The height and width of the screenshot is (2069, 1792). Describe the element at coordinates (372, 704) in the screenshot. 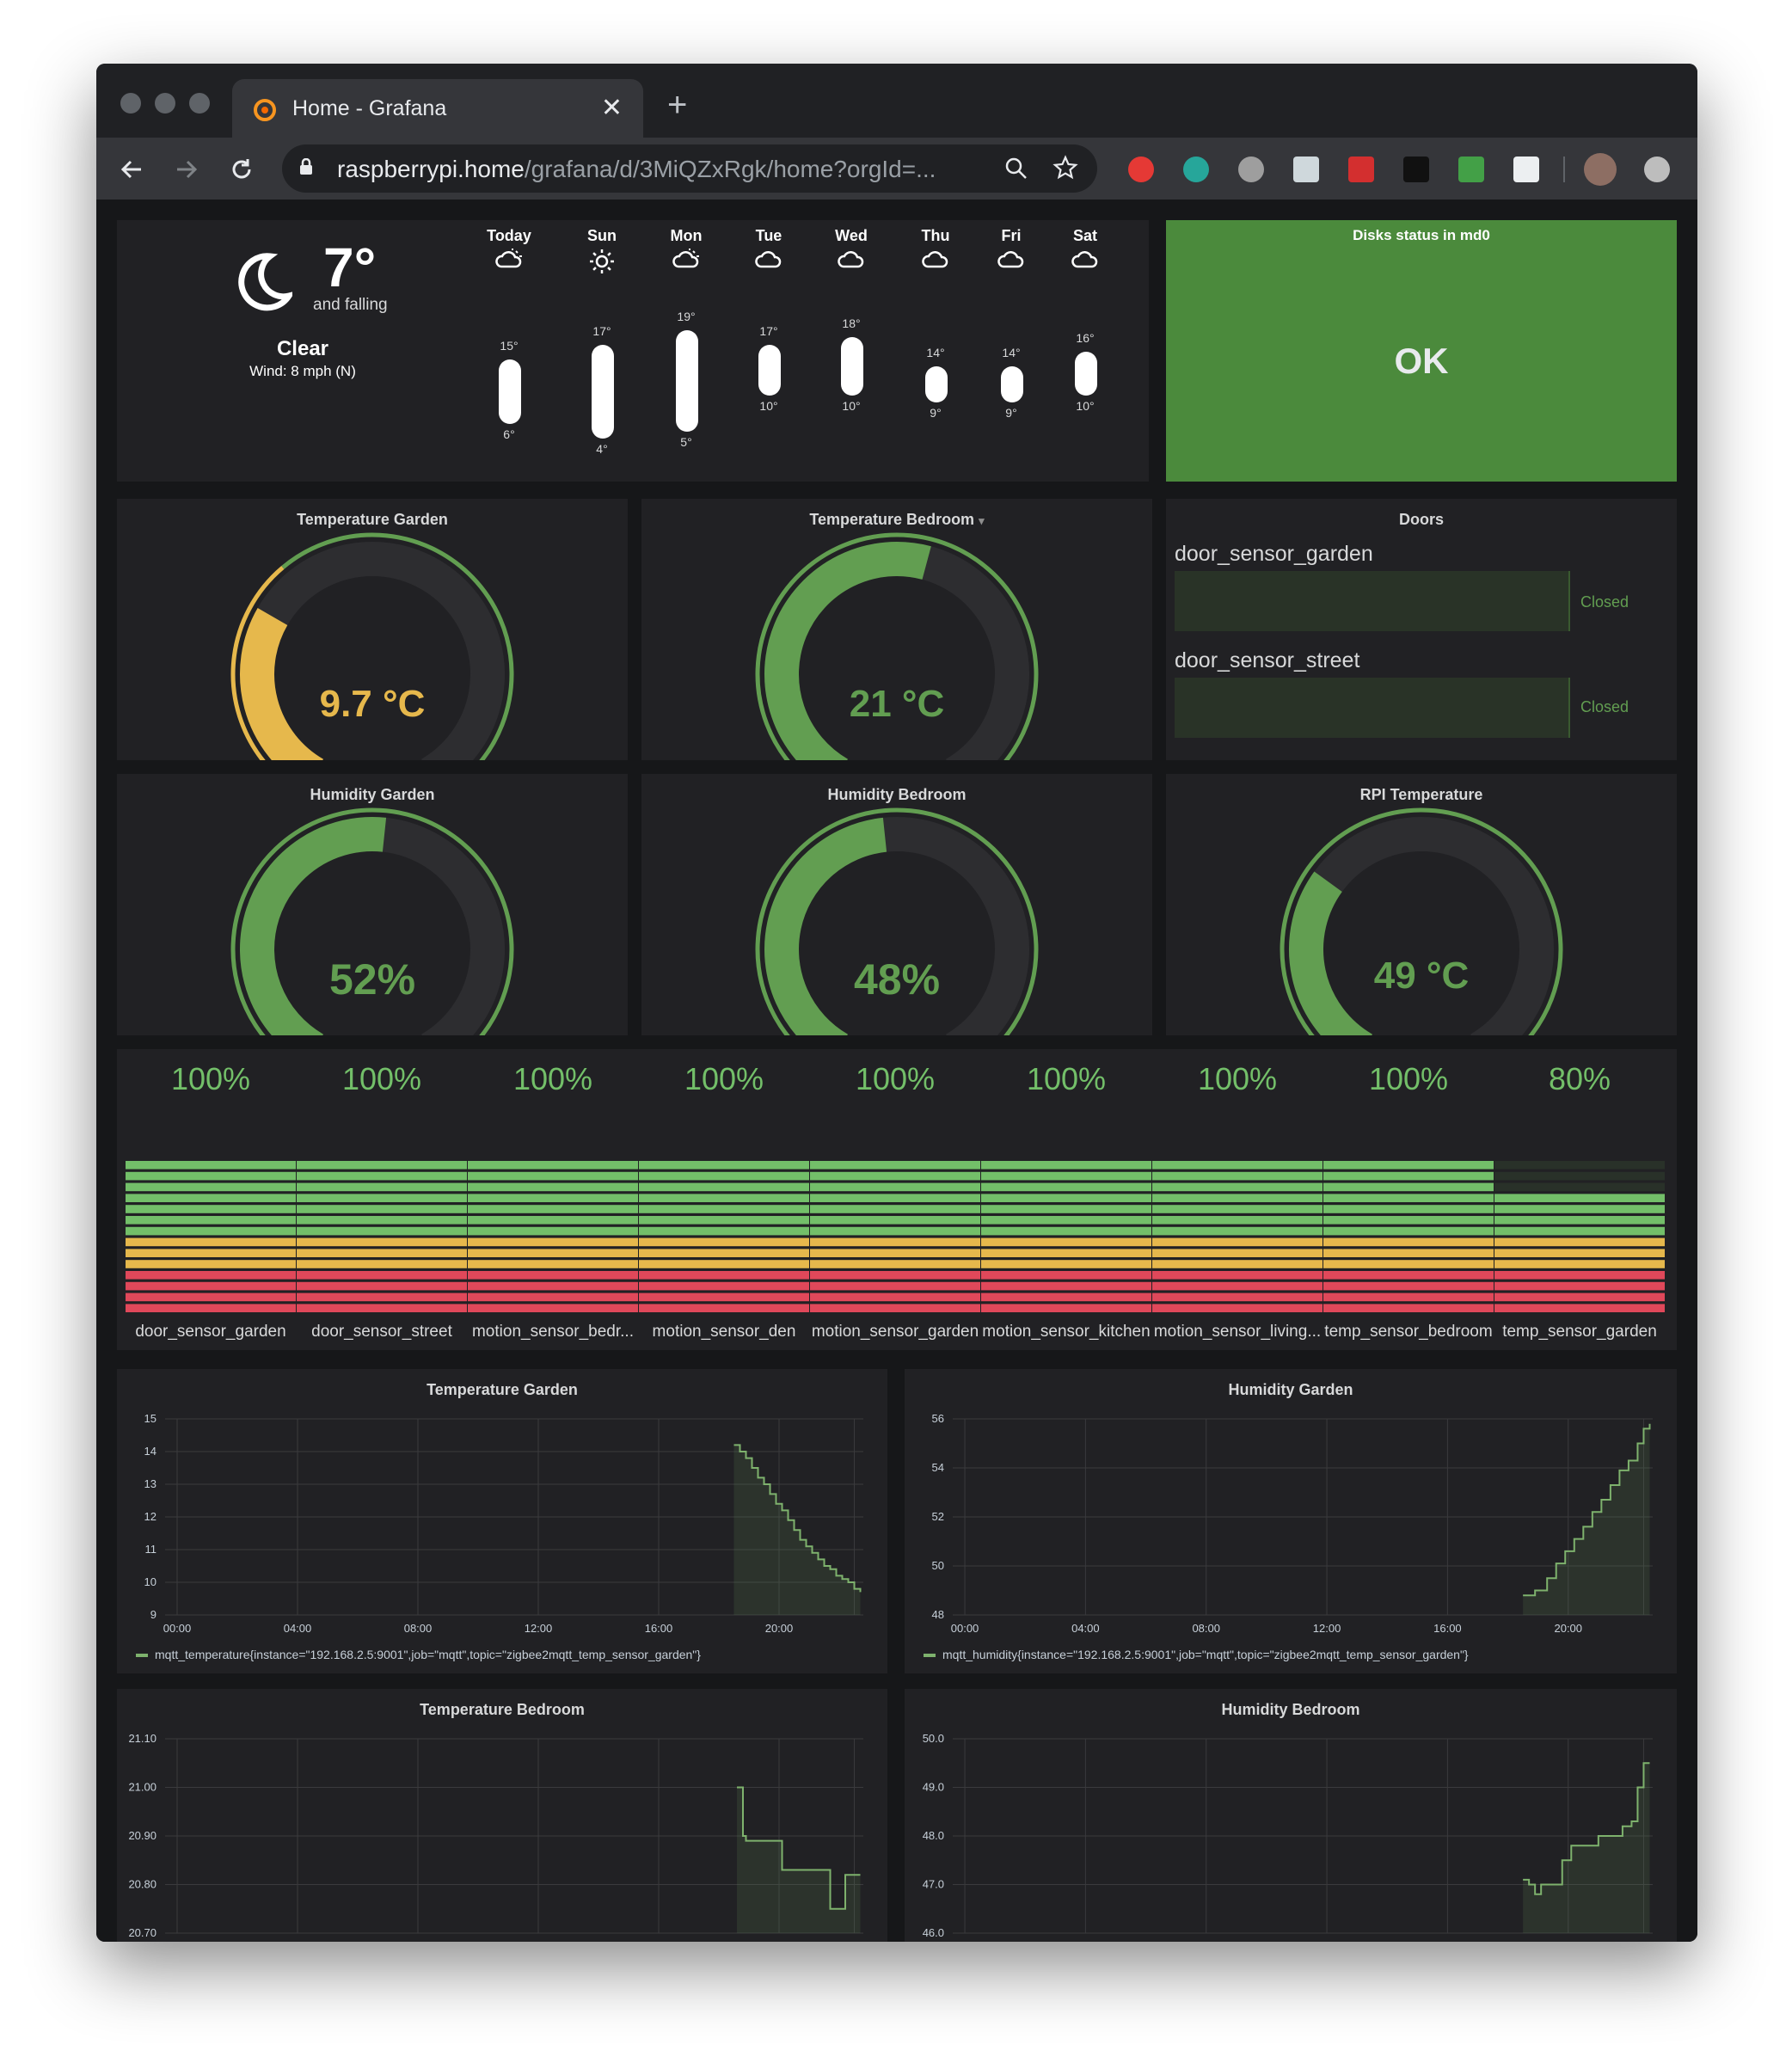

I see `gauge-value: 9.7 °C` at that location.